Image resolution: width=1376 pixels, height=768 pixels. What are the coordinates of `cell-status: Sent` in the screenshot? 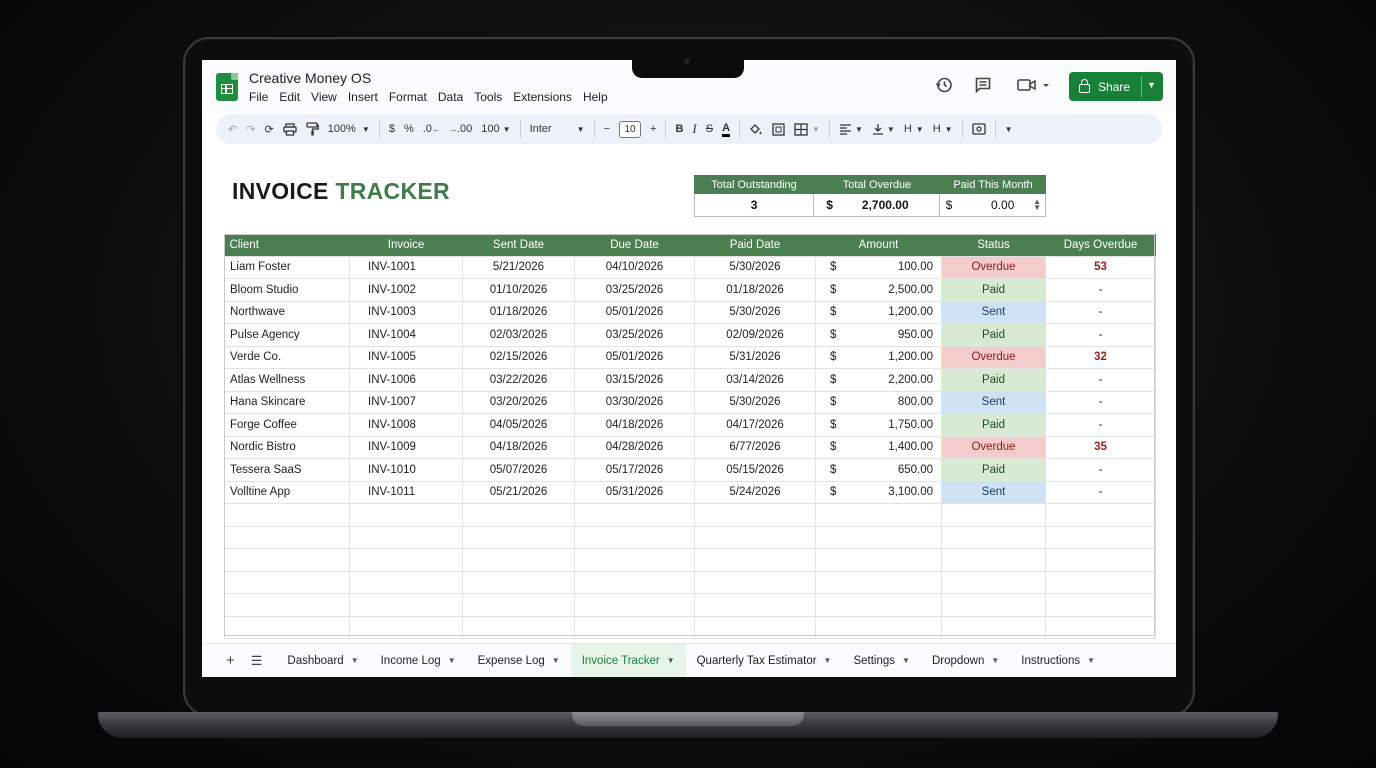 It's located at (993, 402).